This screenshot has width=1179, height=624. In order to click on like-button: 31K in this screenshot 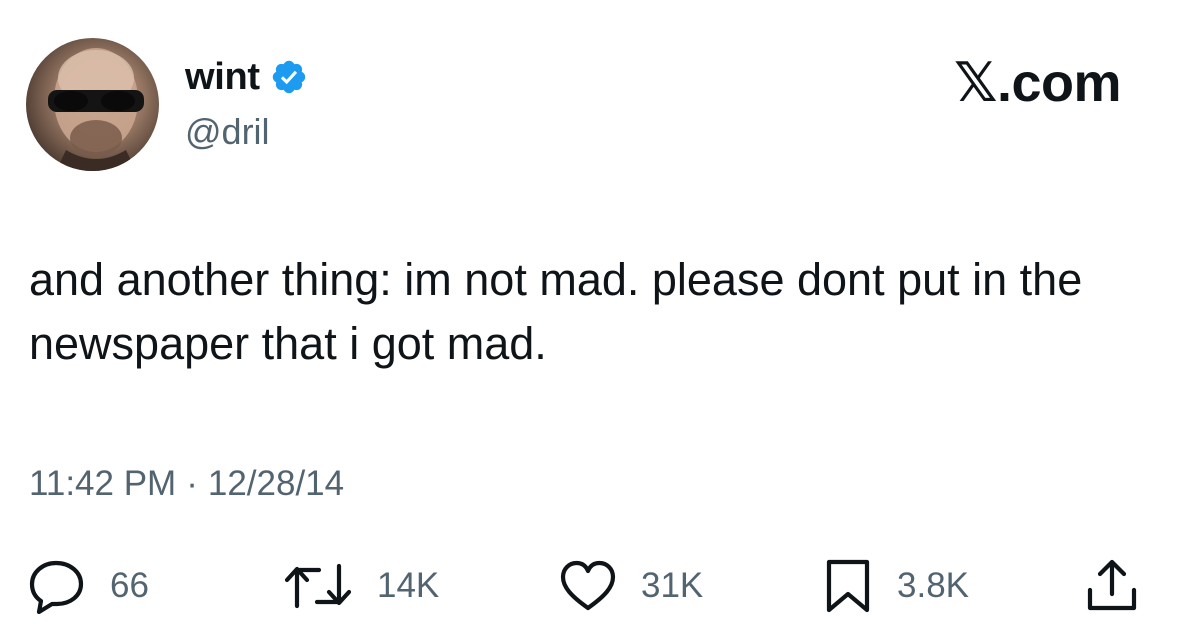, I will do `click(631, 586)`.